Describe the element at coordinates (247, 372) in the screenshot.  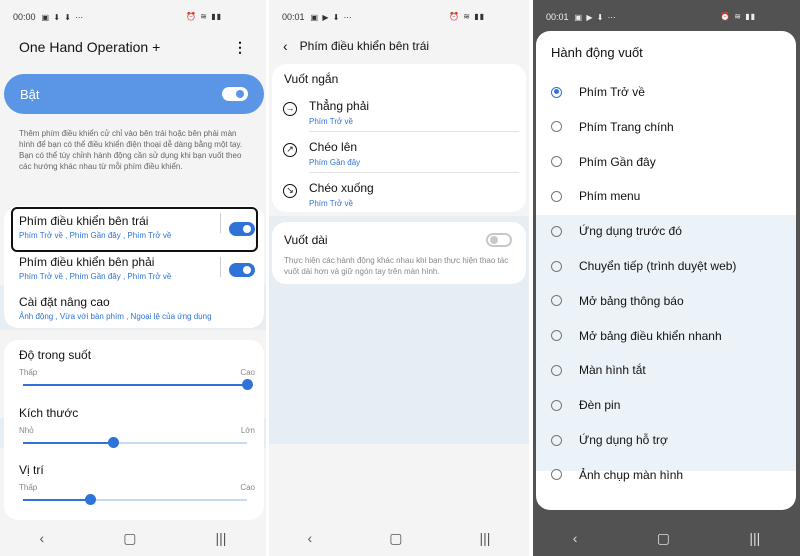
I see `transparency-max-label: Cao` at that location.